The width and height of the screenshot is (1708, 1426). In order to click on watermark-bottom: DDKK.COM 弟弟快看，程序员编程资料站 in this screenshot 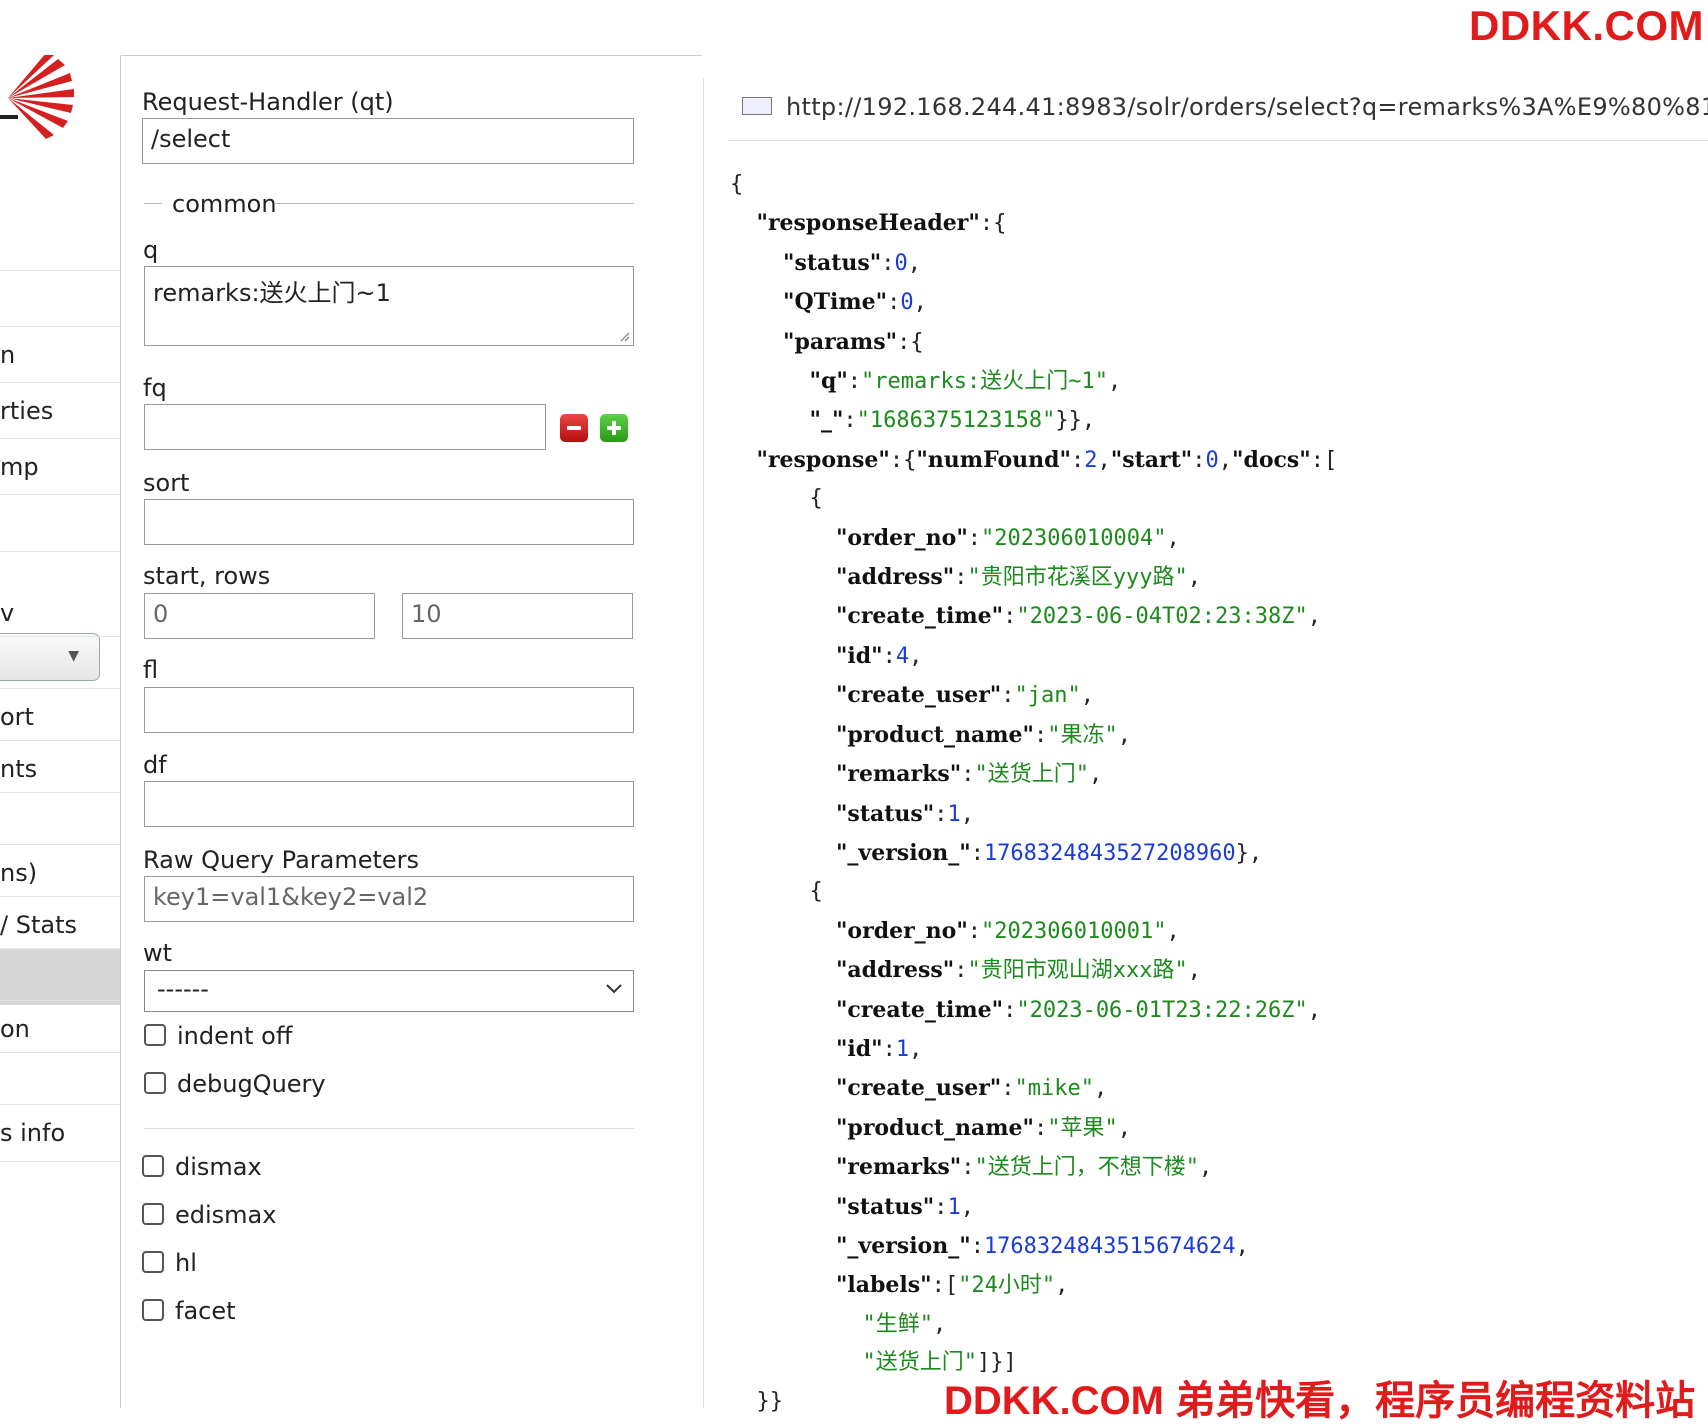, I will do `click(1320, 1401)`.